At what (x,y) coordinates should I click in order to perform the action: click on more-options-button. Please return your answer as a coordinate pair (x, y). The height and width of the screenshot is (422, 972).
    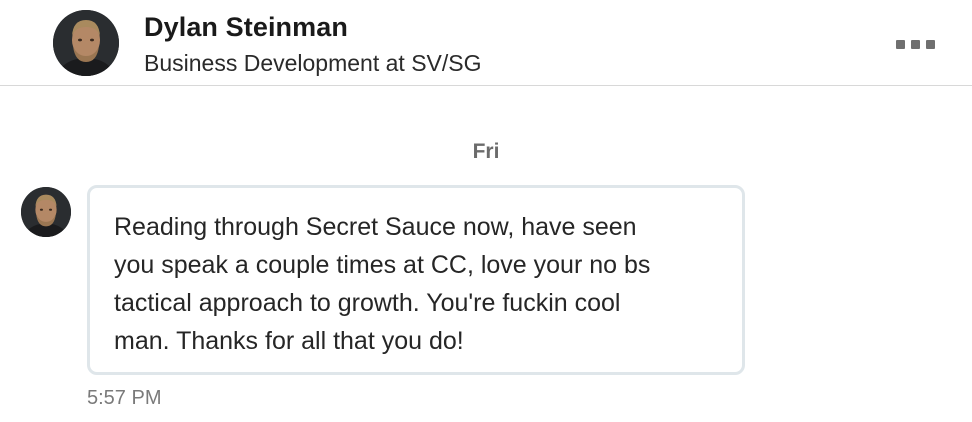
    Looking at the image, I should click on (915, 44).